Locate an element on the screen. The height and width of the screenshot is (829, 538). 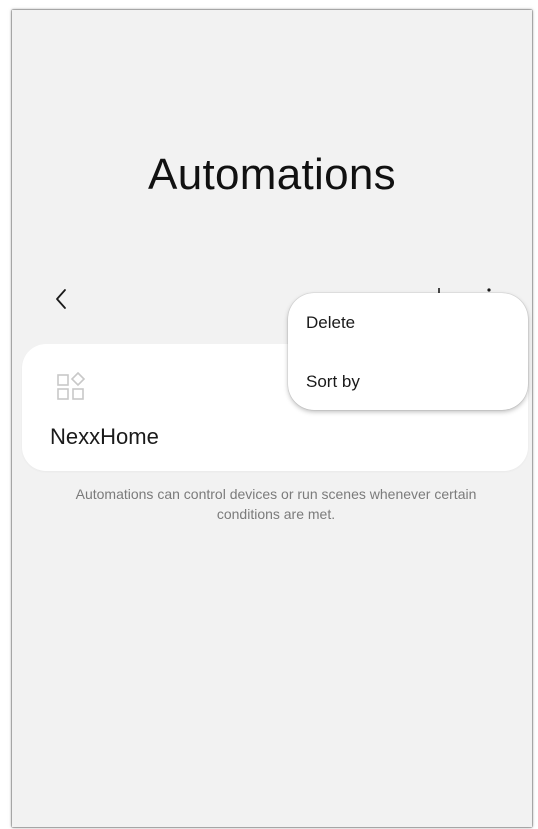
back-button is located at coordinates (62, 299).